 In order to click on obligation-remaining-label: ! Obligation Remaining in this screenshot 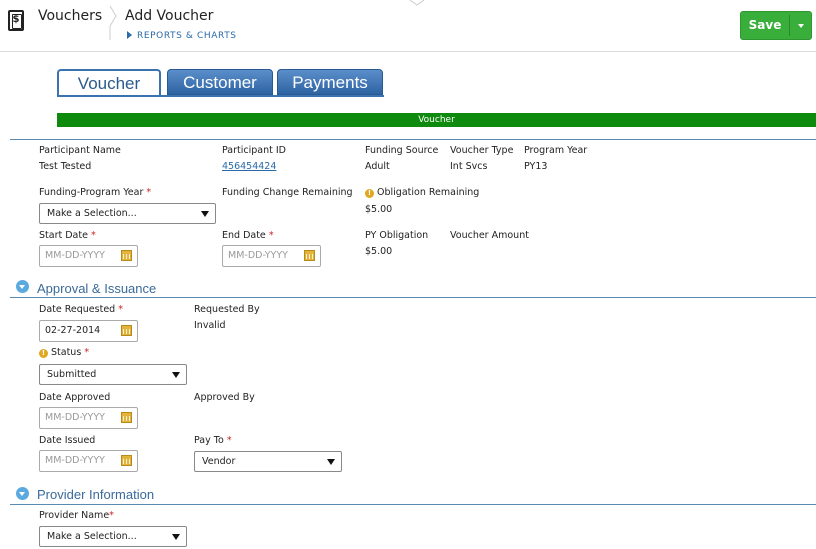, I will do `click(422, 192)`.